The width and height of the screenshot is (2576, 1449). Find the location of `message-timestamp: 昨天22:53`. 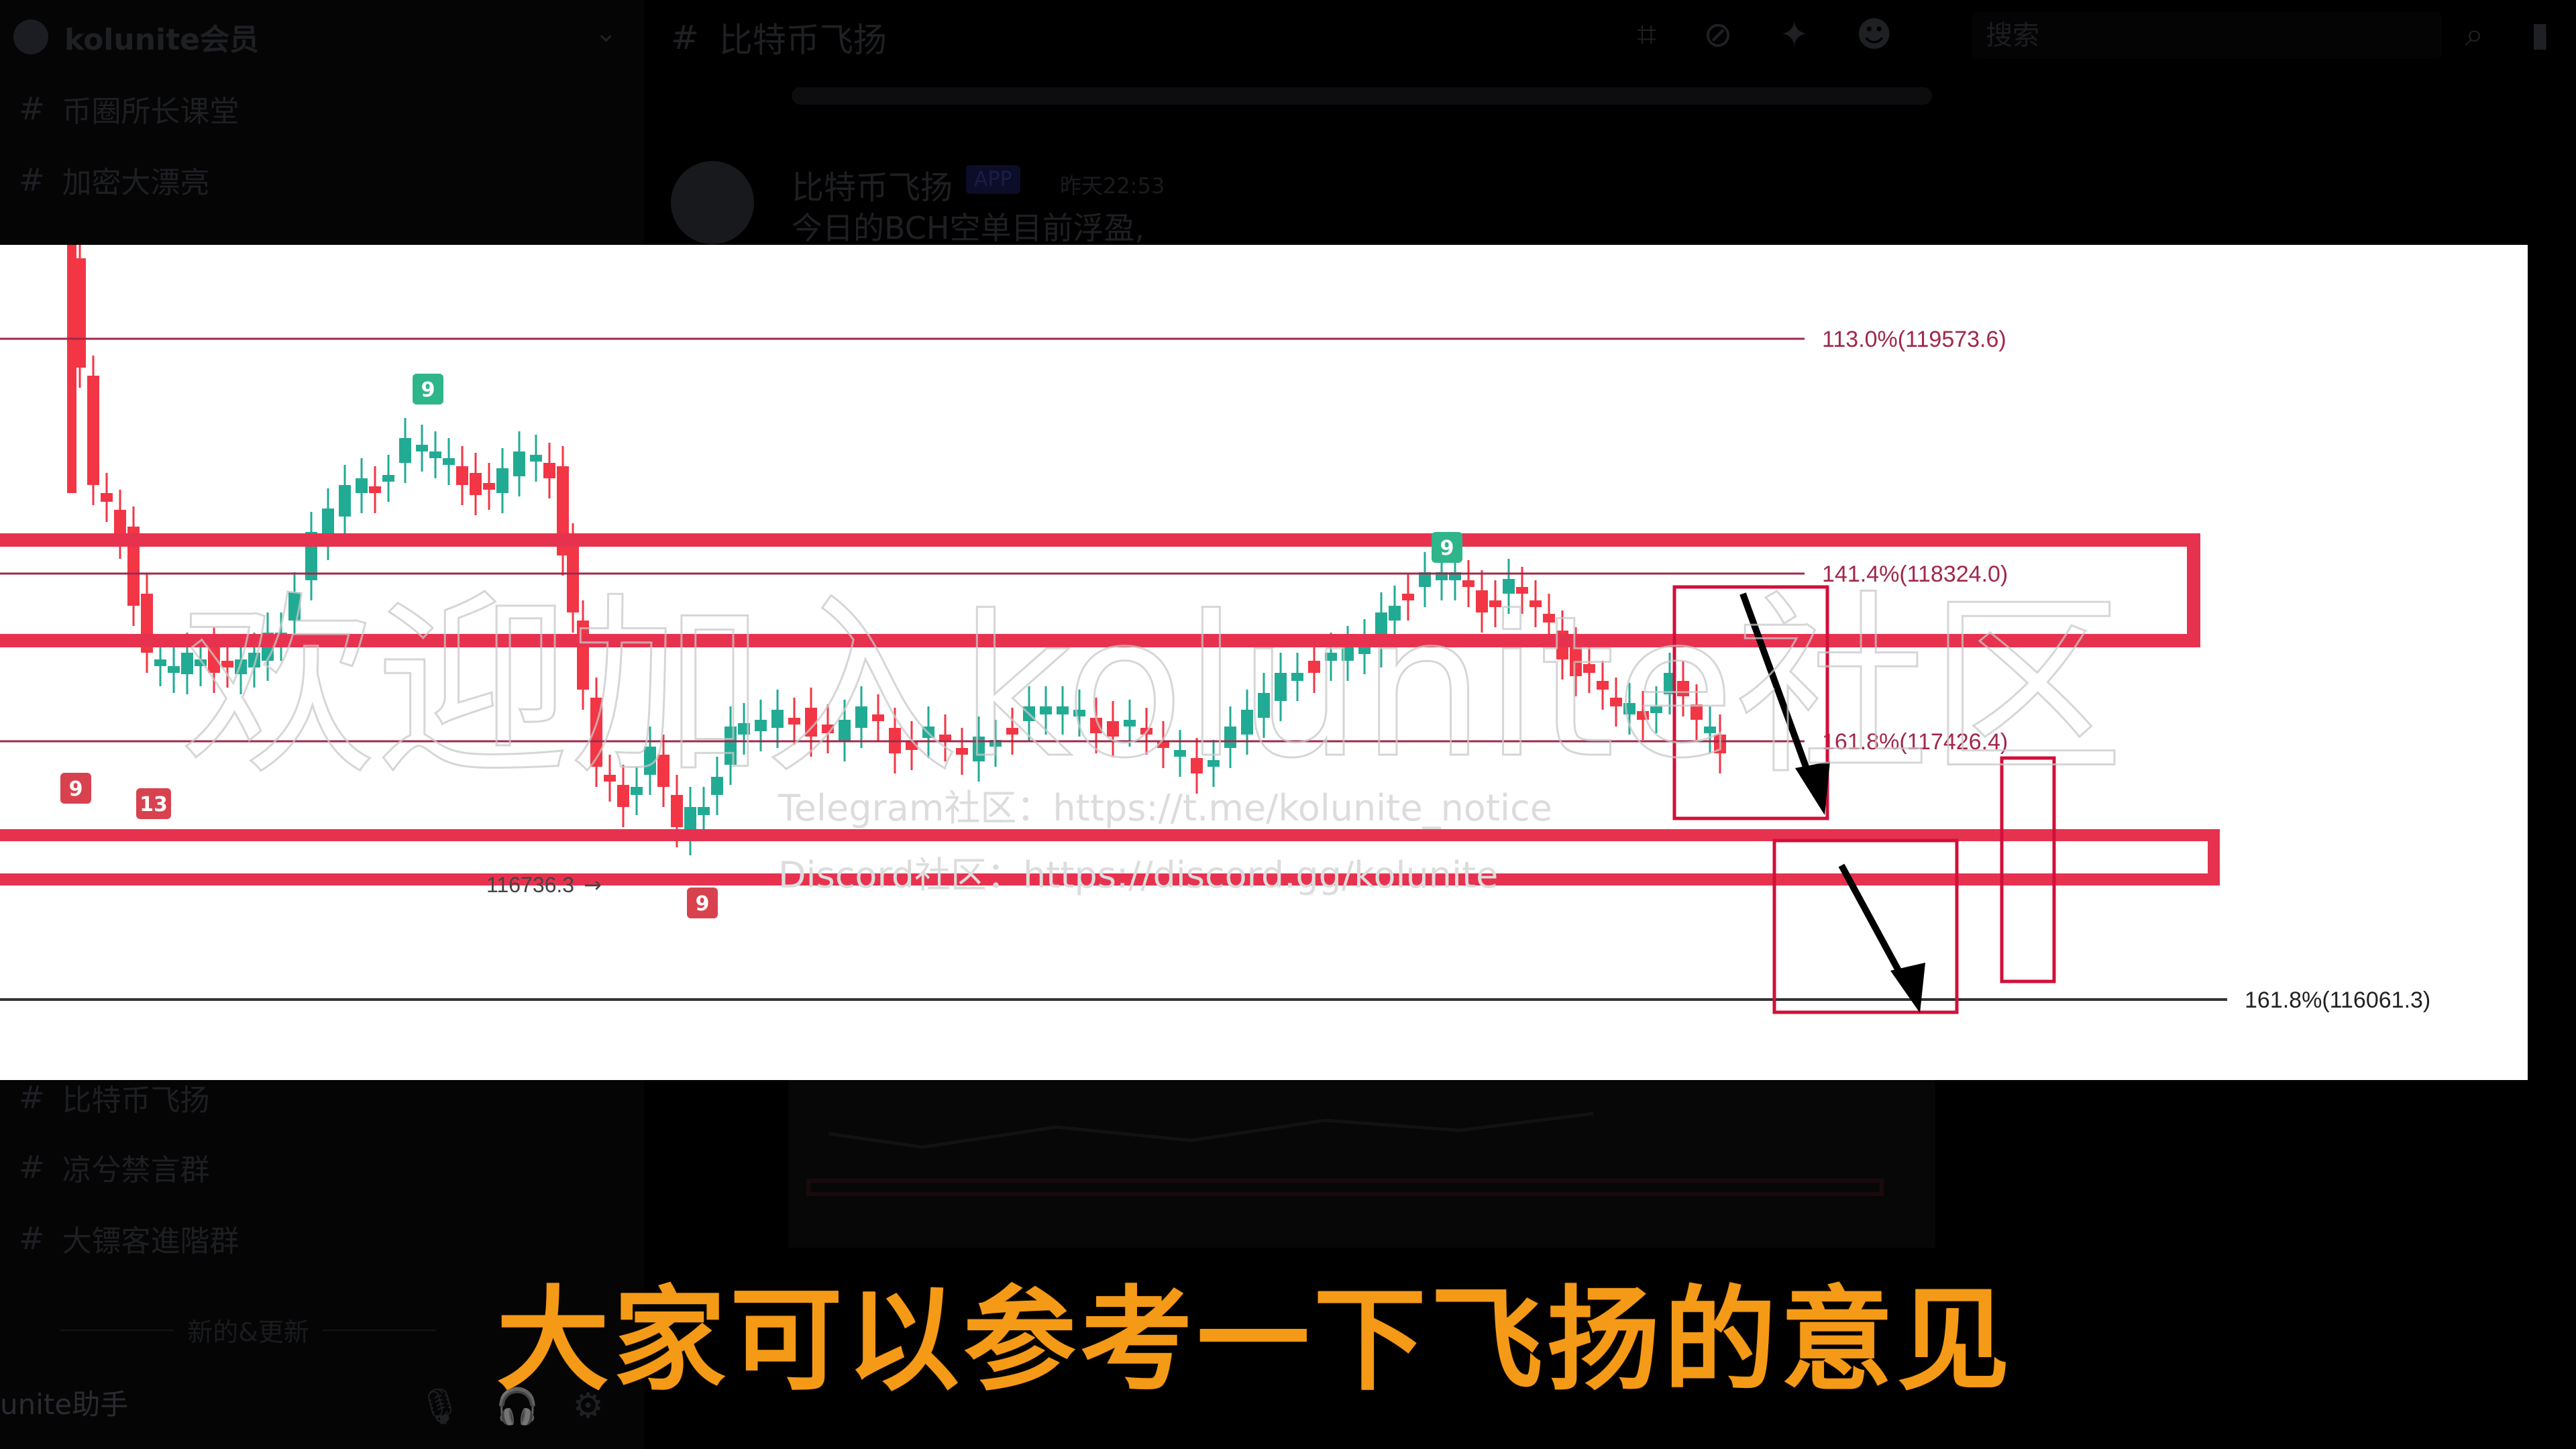

message-timestamp: 昨天22:53 is located at coordinates (1112, 186).